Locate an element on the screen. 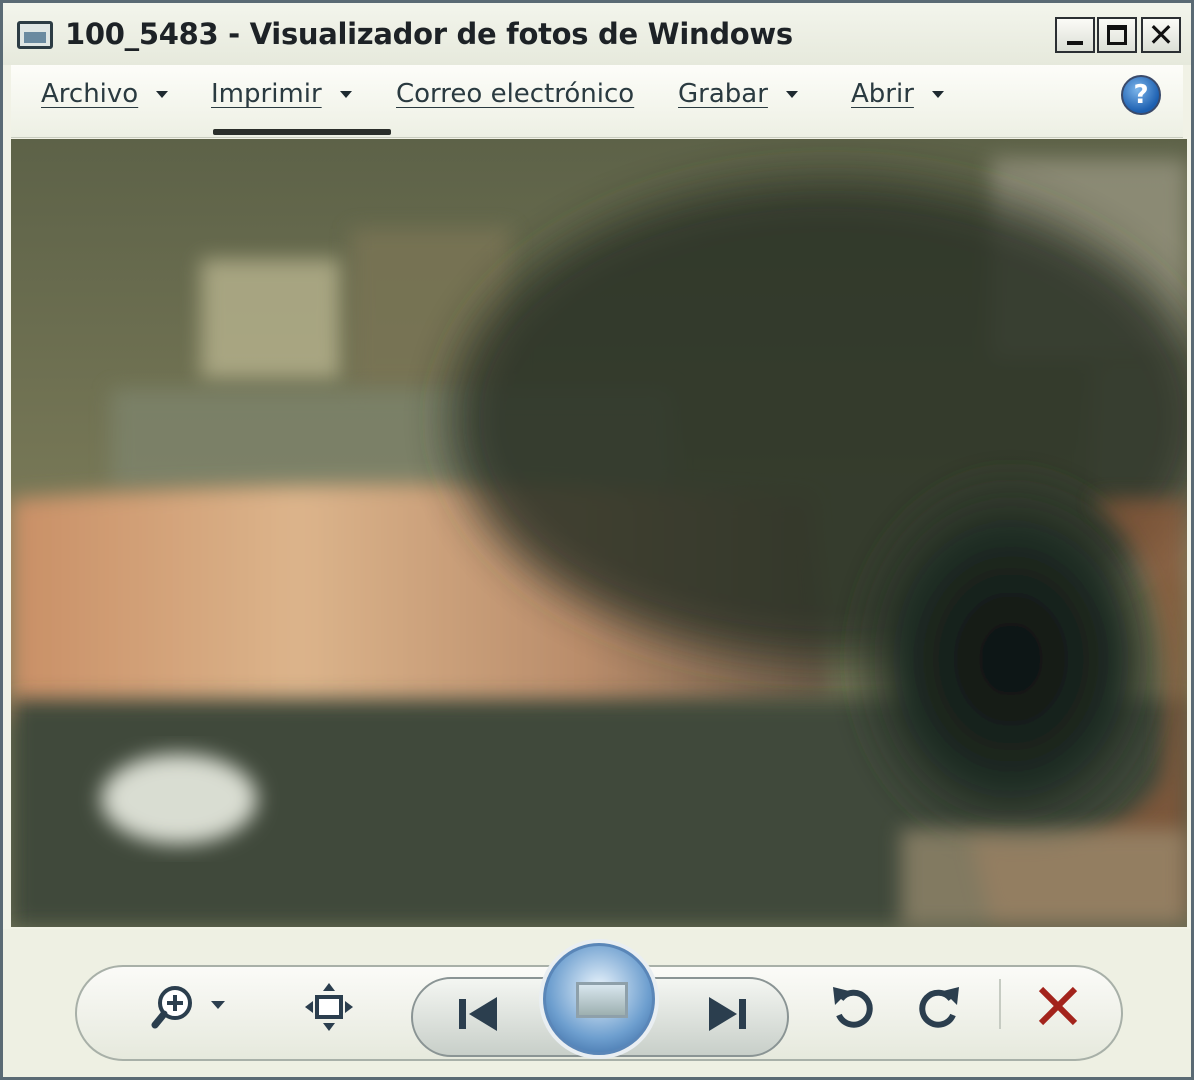 The image size is (1194, 1080). zoom-icon is located at coordinates (188, 1007).